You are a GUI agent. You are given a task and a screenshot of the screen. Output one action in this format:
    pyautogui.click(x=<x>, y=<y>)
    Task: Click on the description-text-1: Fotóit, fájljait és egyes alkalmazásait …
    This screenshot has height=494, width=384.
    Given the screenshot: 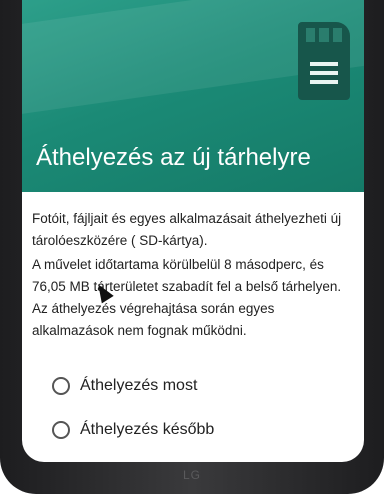 What is the action you would take?
    pyautogui.click(x=187, y=229)
    